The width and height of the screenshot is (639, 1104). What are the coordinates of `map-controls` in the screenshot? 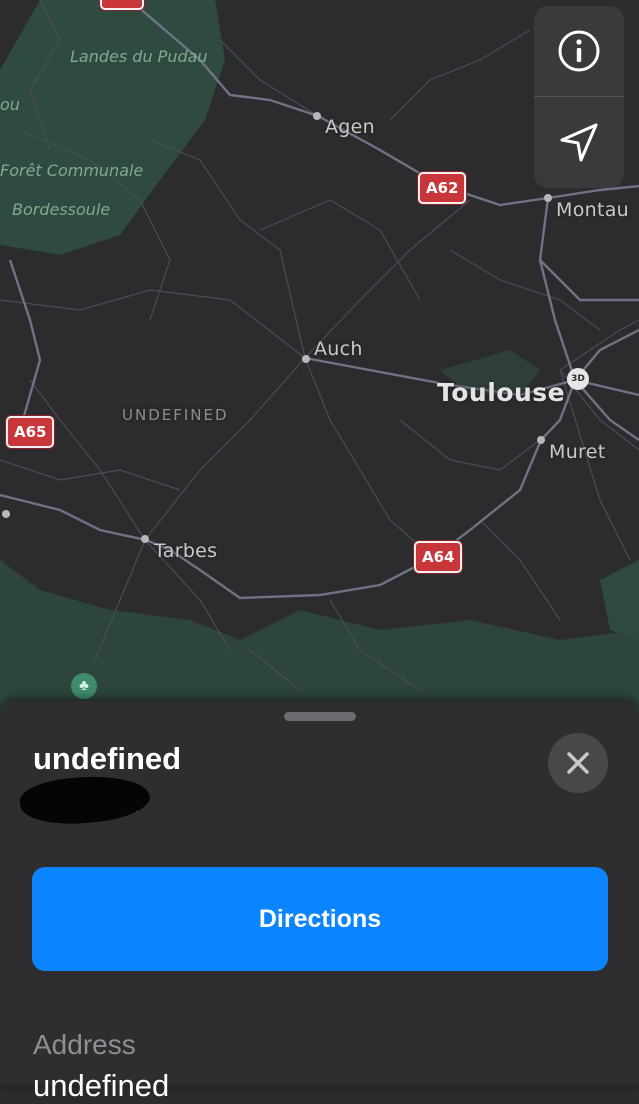 It's located at (579, 97).